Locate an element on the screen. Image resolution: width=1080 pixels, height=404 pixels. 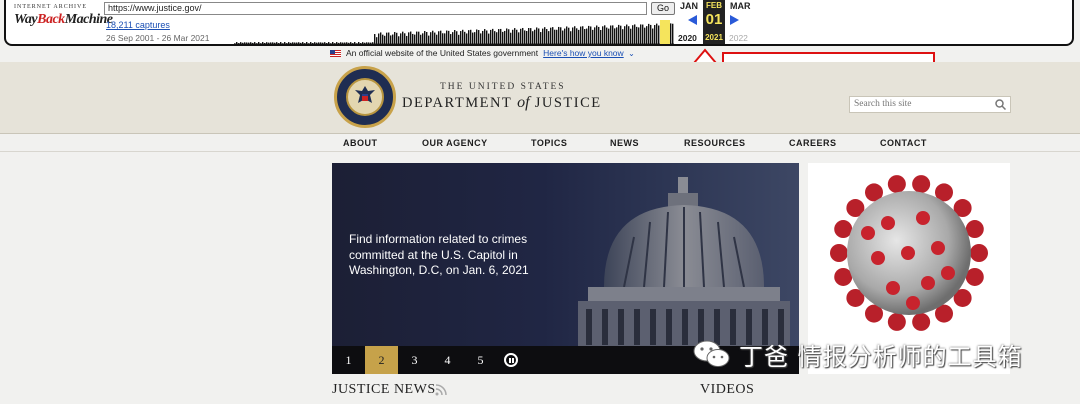
justice-news-heading: JUSTICE NEWS is located at coordinates (384, 390).